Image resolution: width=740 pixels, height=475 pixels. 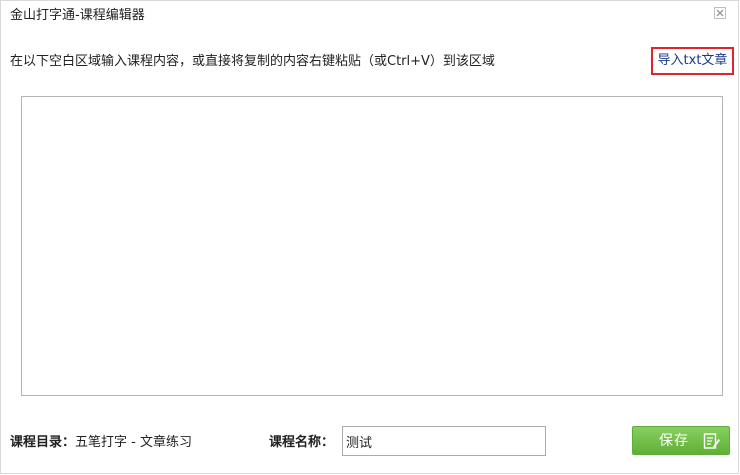 I want to click on course-name-label: 课程名称：, so click(x=301, y=443).